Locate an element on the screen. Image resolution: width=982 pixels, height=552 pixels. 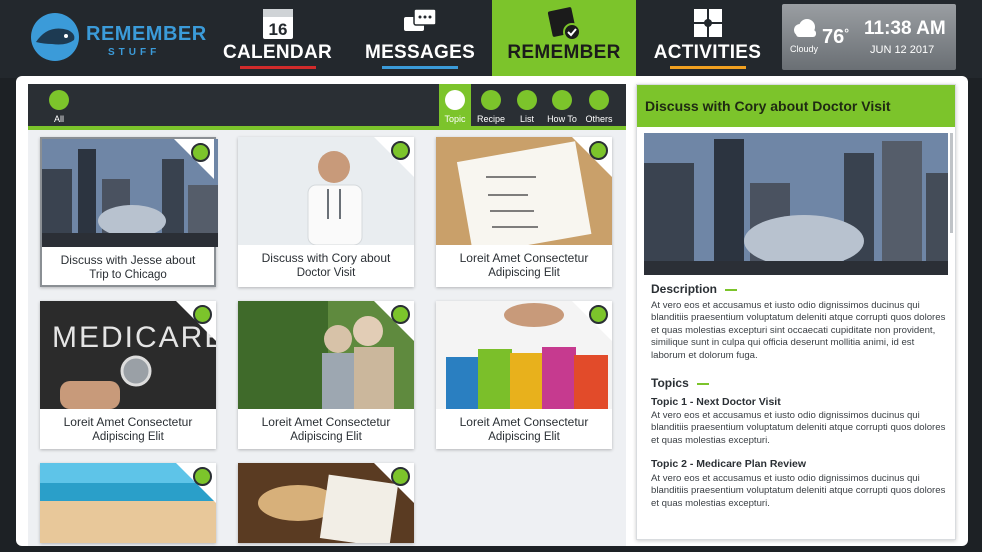
nav-messages: MESSAGES is located at coordinates (420, 39).